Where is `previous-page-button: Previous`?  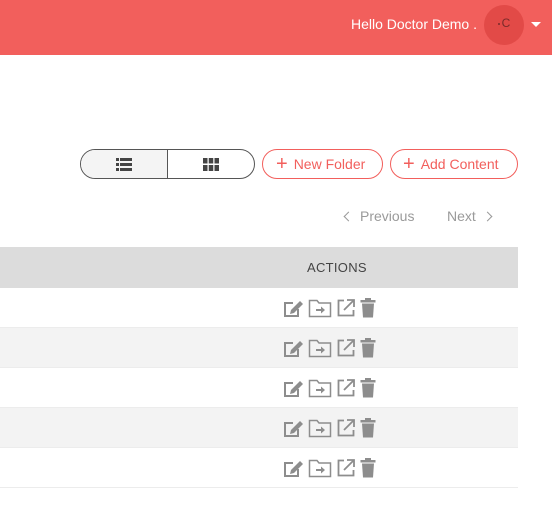 previous-page-button: Previous is located at coordinates (378, 216).